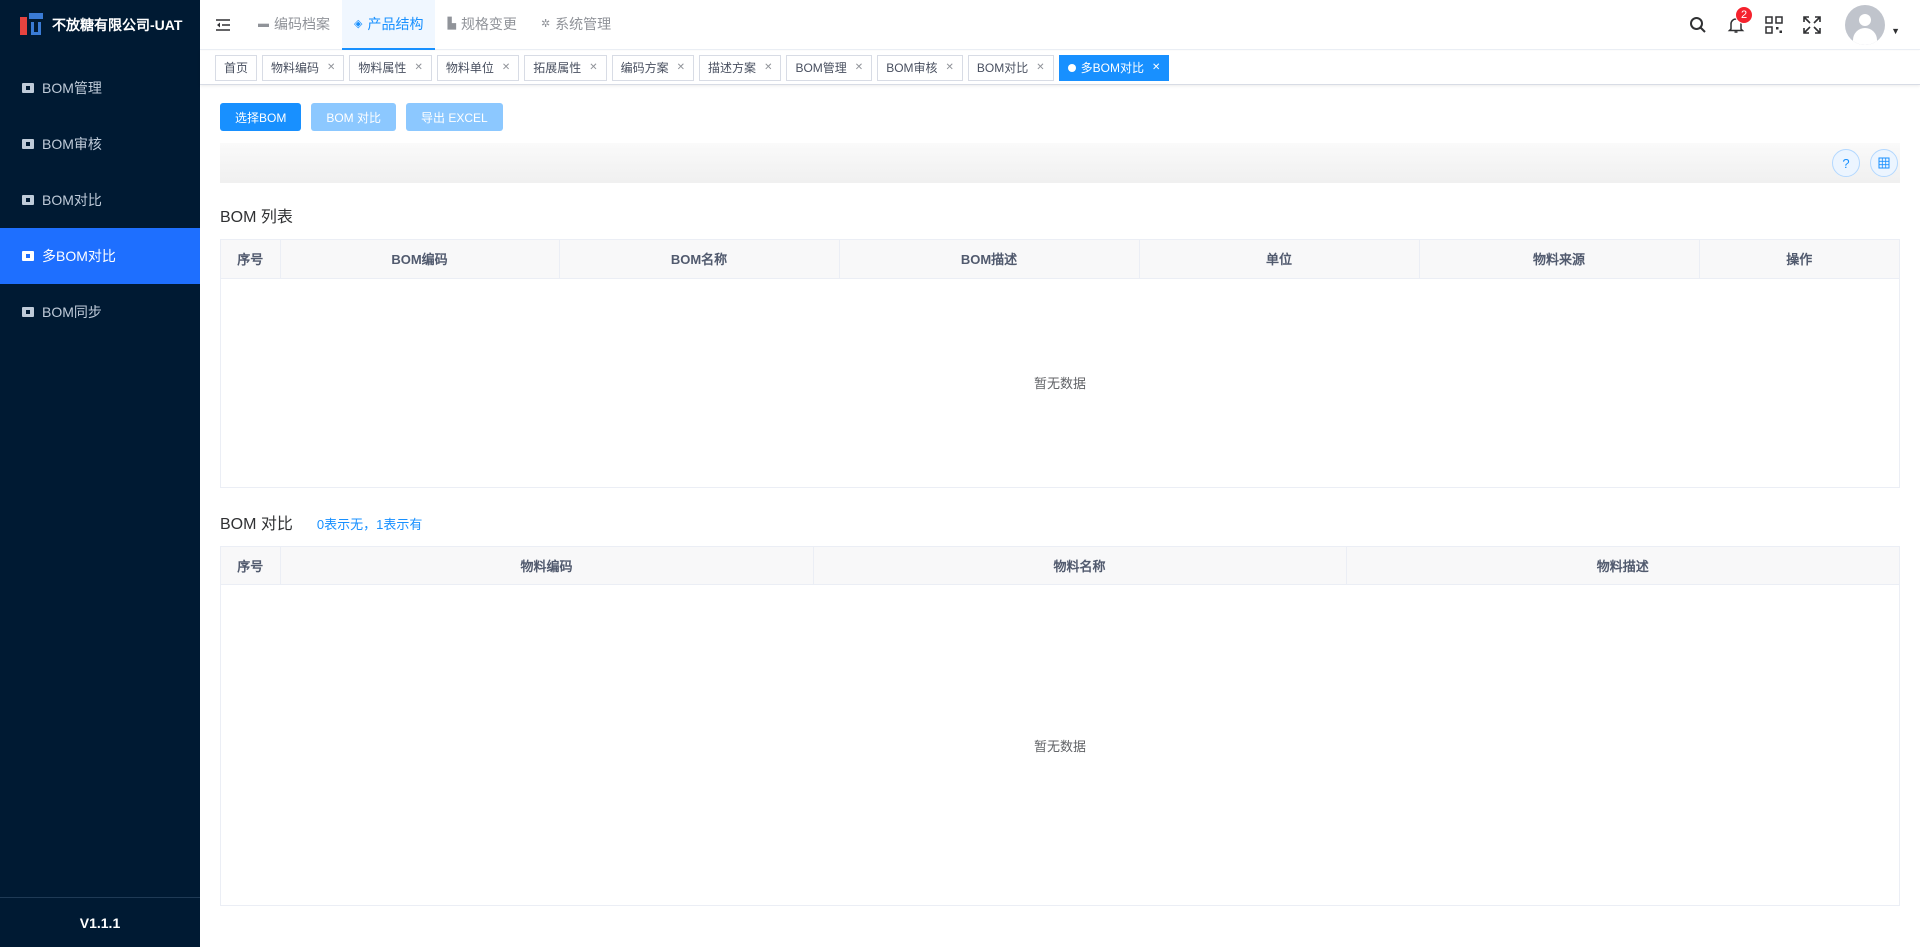 Image resolution: width=1920 pixels, height=947 pixels. What do you see at coordinates (72, 88) in the screenshot?
I see `sidebar-item-label: BOM管理` at bounding box center [72, 88].